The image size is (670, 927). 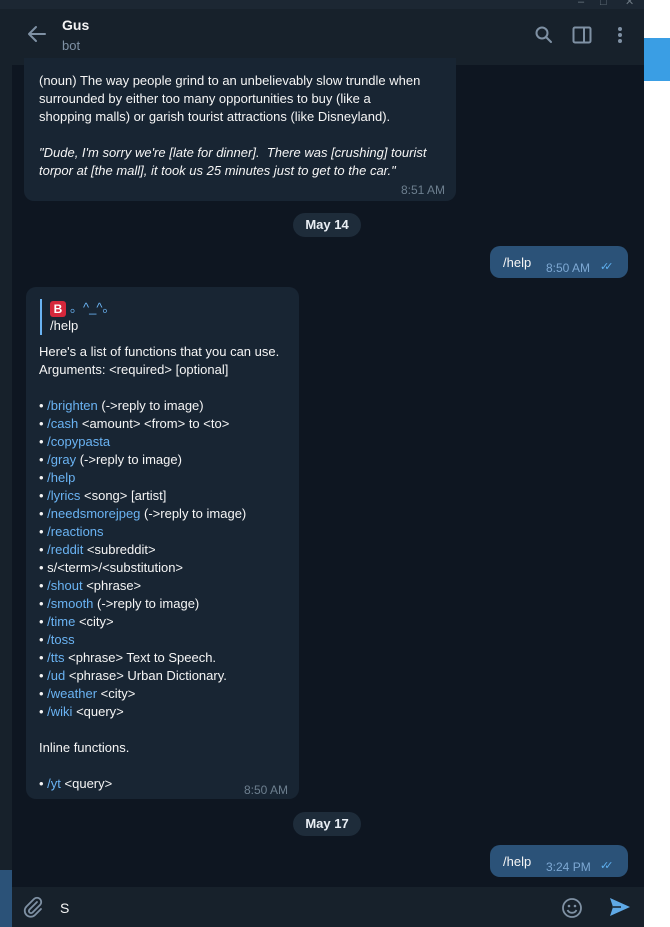 I want to click on date-separator: May 14, so click(x=327, y=225).